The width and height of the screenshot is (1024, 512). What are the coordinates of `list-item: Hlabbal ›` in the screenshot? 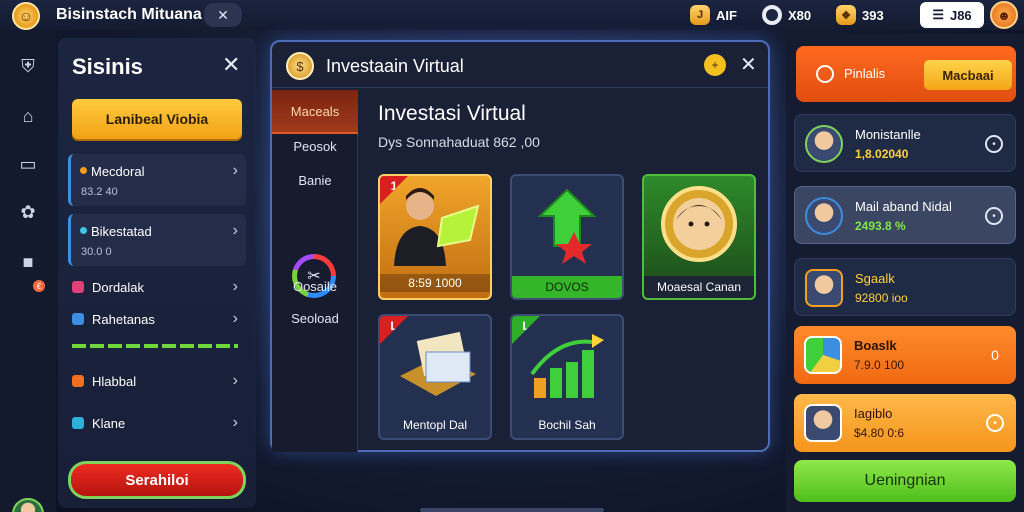 It's located at (158, 382).